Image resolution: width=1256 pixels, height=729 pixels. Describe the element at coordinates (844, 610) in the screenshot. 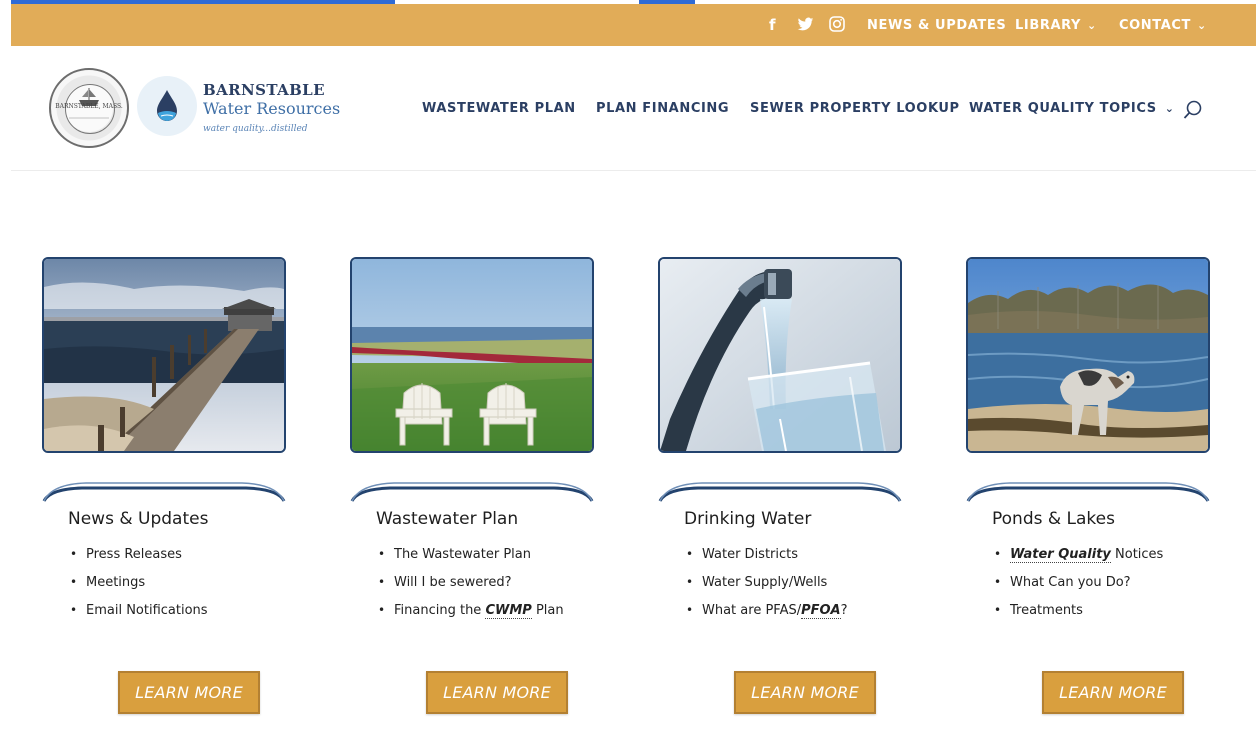

I see `link-text: ?` at that location.